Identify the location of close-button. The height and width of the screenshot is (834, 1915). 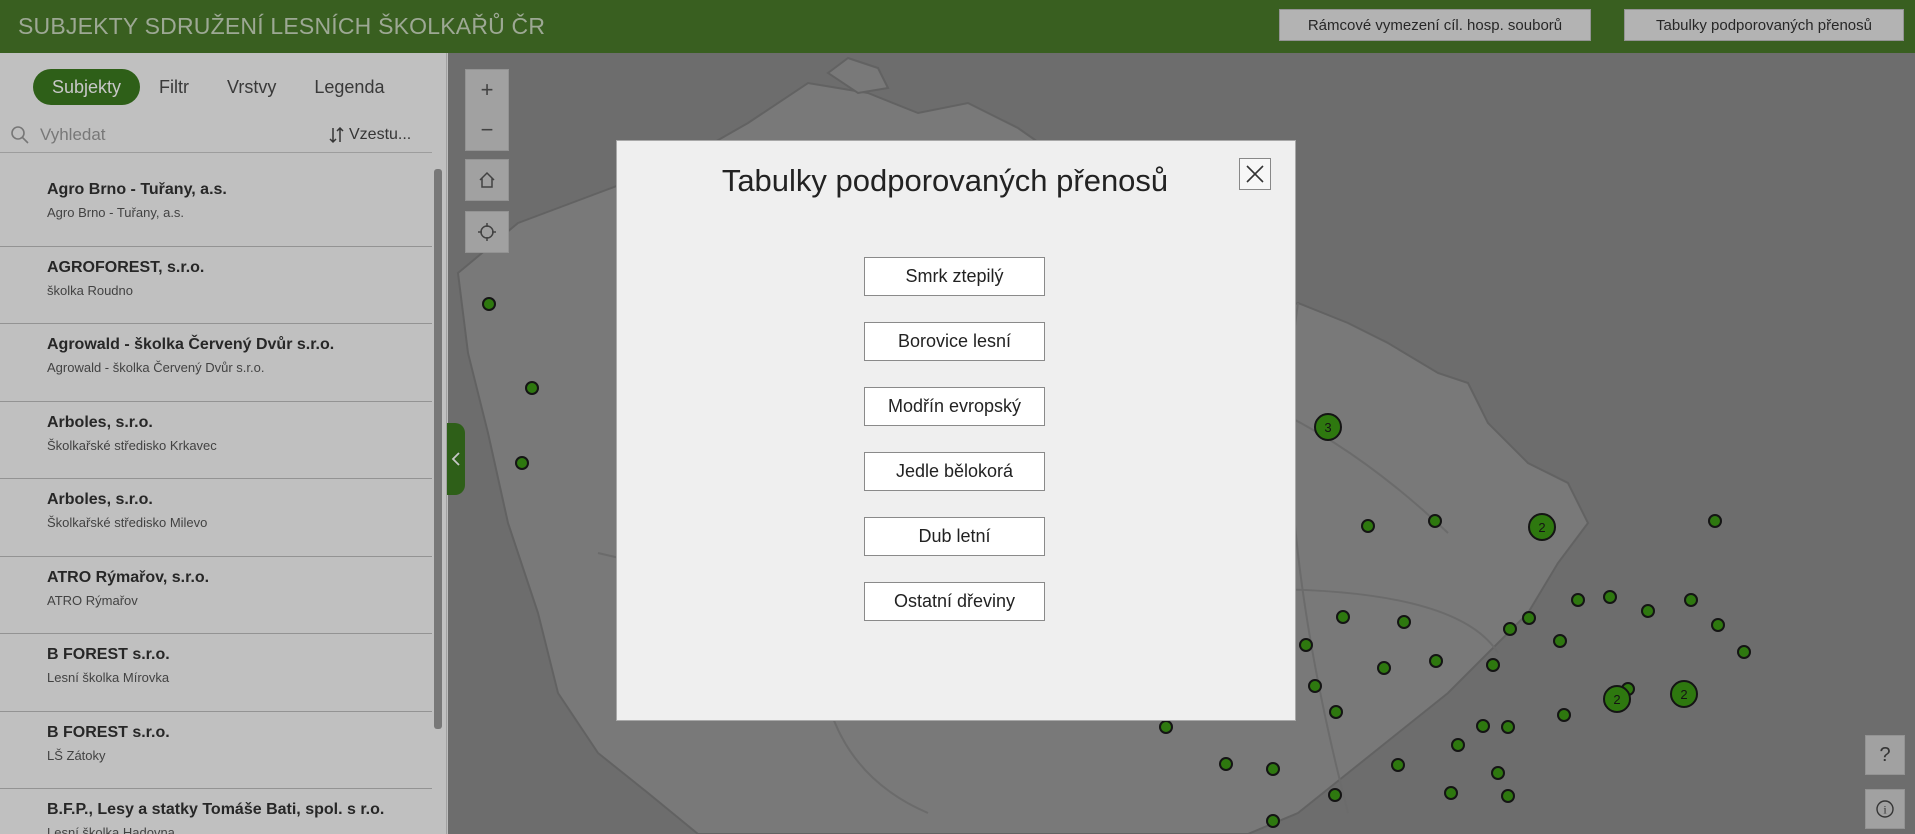
(1255, 174).